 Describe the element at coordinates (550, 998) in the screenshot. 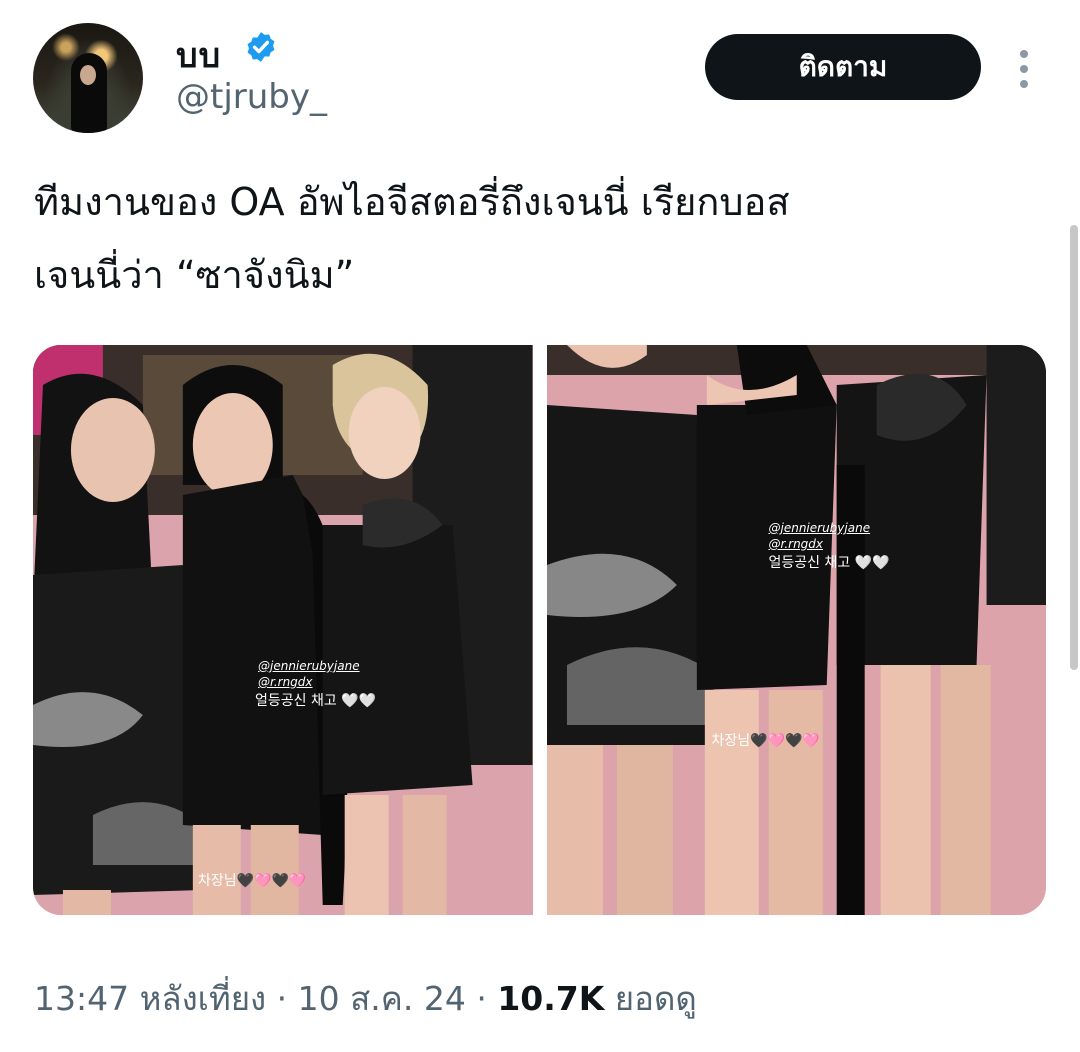

I see `views-count: 10.7K` at that location.